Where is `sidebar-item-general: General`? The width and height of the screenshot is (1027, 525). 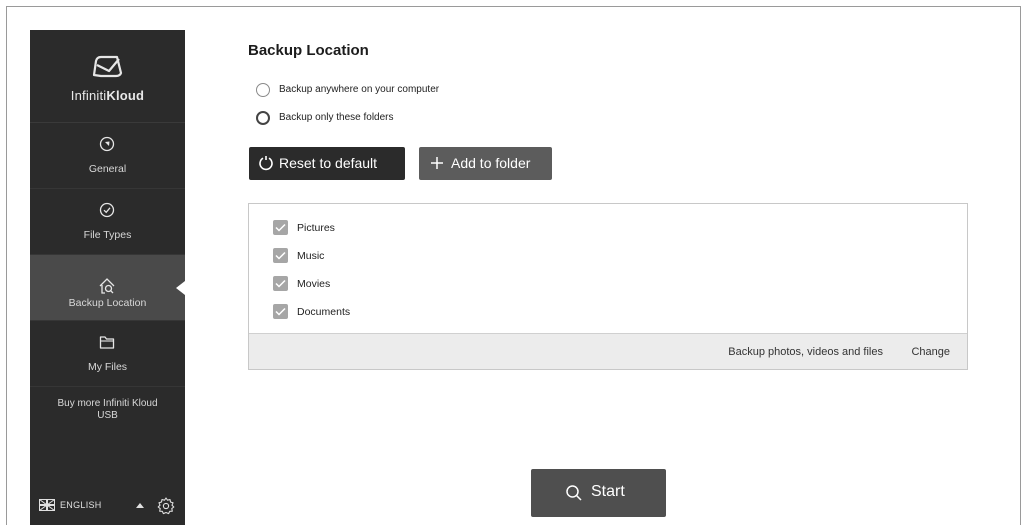 sidebar-item-general: General is located at coordinates (107, 156).